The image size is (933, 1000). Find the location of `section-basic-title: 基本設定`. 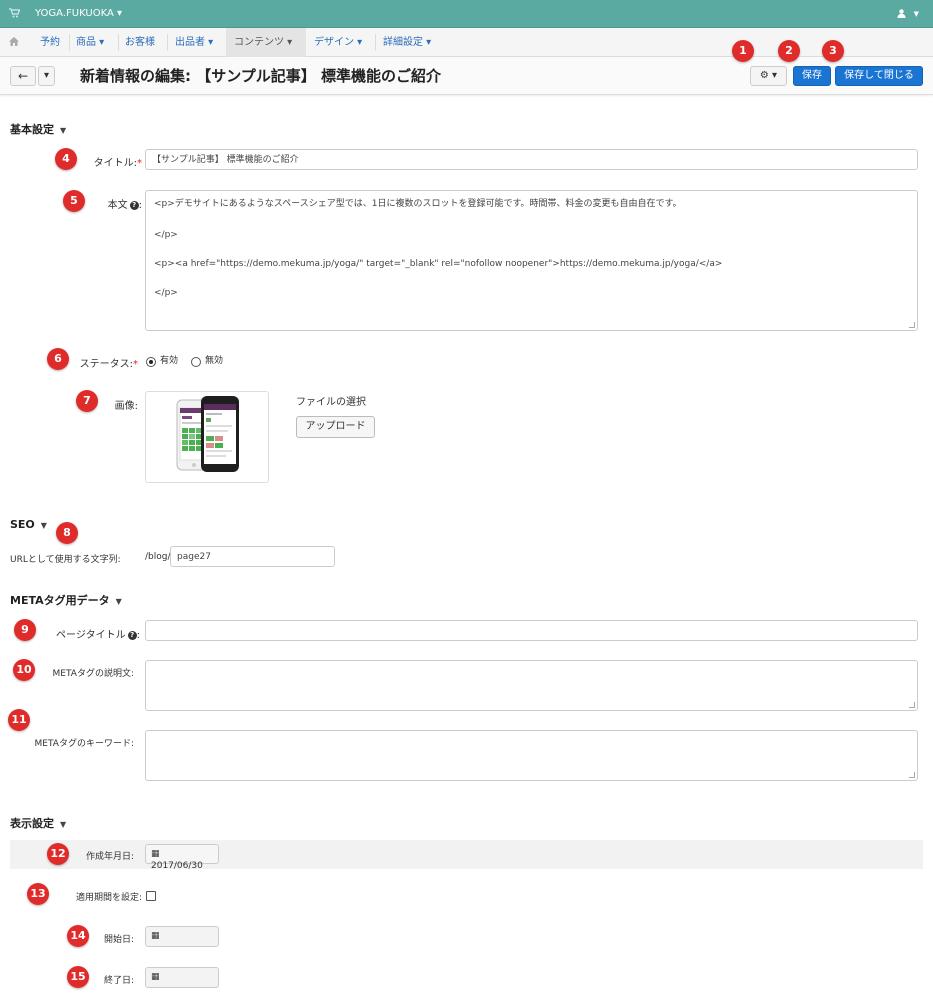

section-basic-title: 基本設定 is located at coordinates (32, 129).